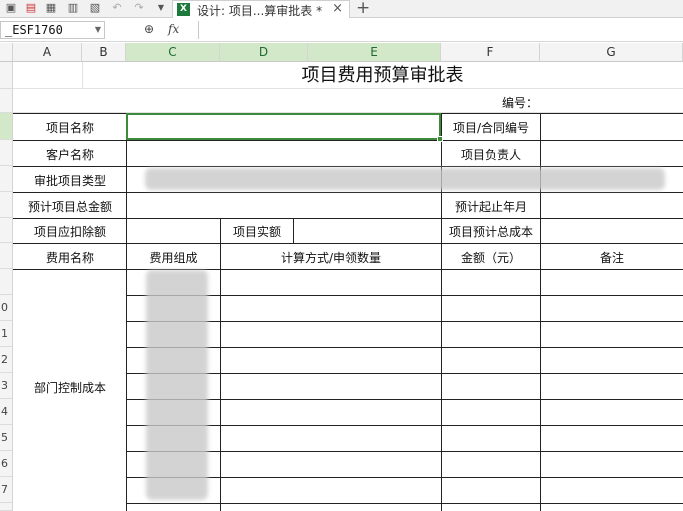  Describe the element at coordinates (440, 139) in the screenshot. I see `fill-handle` at that location.